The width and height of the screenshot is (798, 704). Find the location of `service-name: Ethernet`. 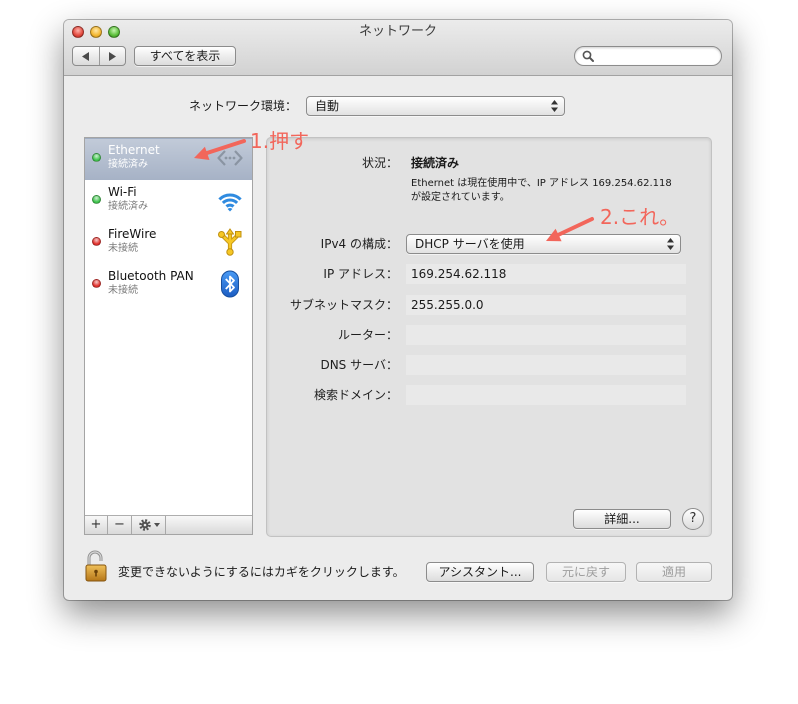

service-name: Ethernet is located at coordinates (134, 150).